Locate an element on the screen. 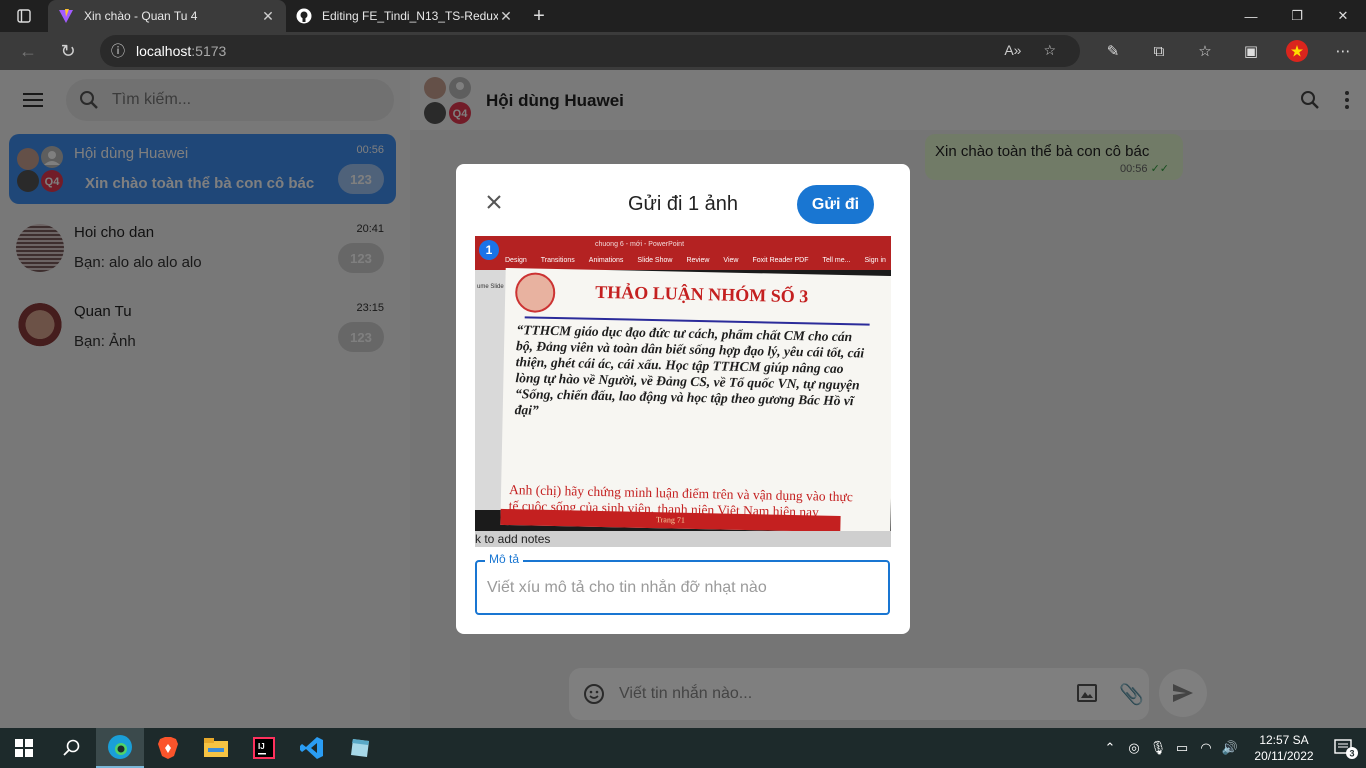 Image resolution: width=1366 pixels, height=768 pixels. browser-tab-active: Xin chào - Quan Tu 4 ✕ is located at coordinates (167, 16).